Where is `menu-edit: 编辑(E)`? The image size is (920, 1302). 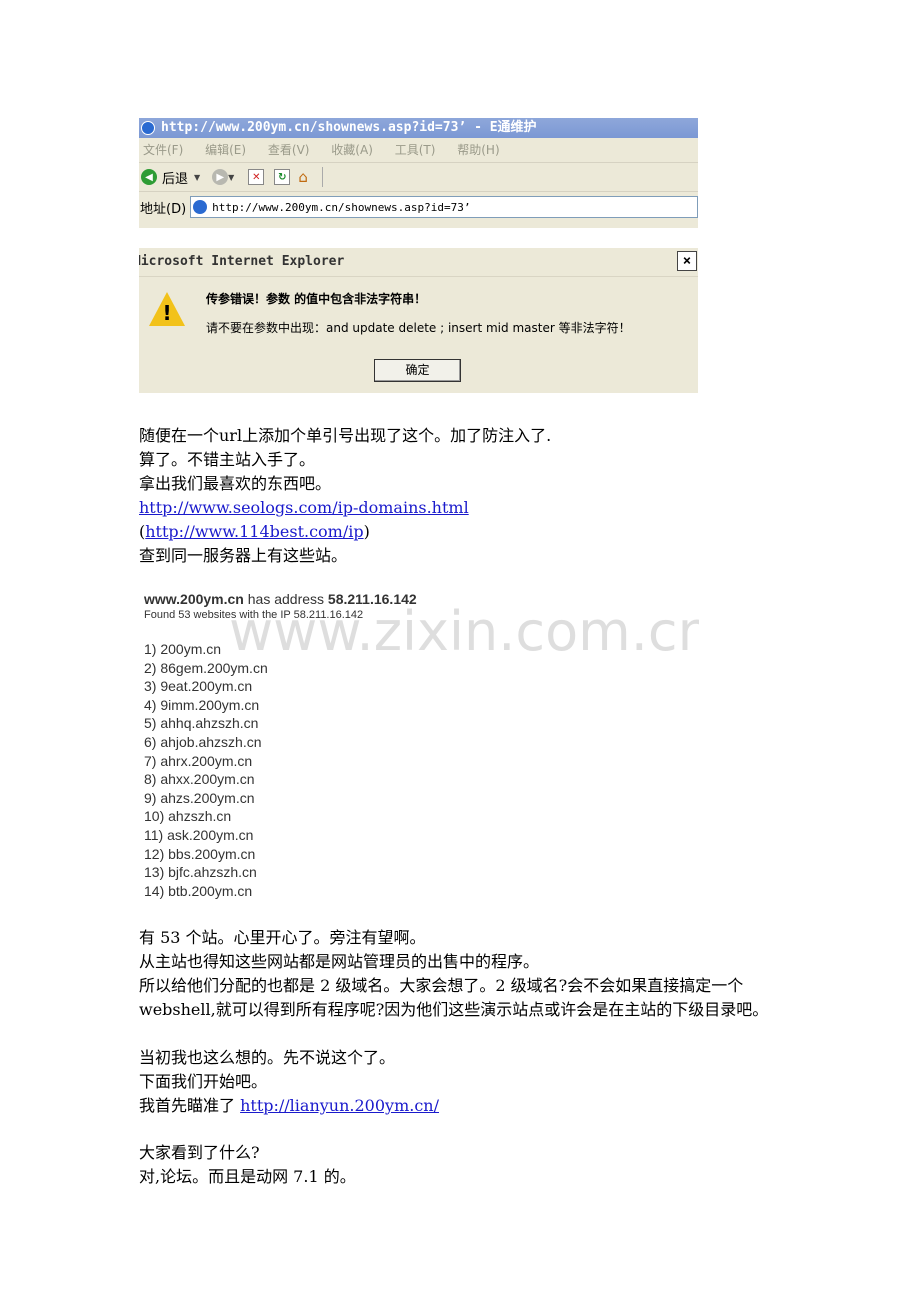 menu-edit: 编辑(E) is located at coordinates (225, 150).